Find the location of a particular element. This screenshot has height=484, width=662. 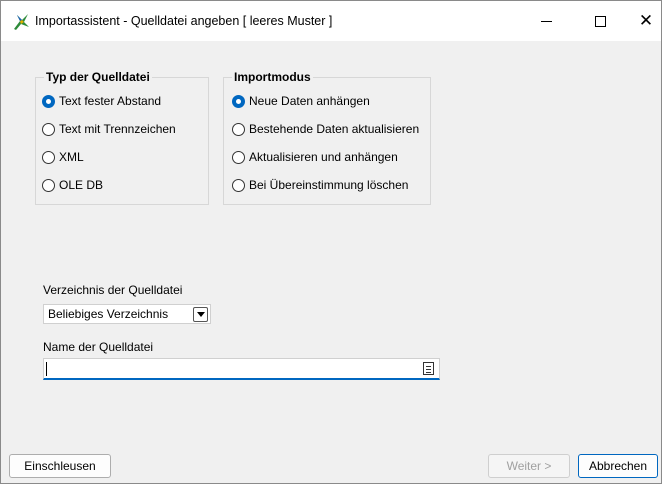

close-button: ✕ is located at coordinates (642, 21).